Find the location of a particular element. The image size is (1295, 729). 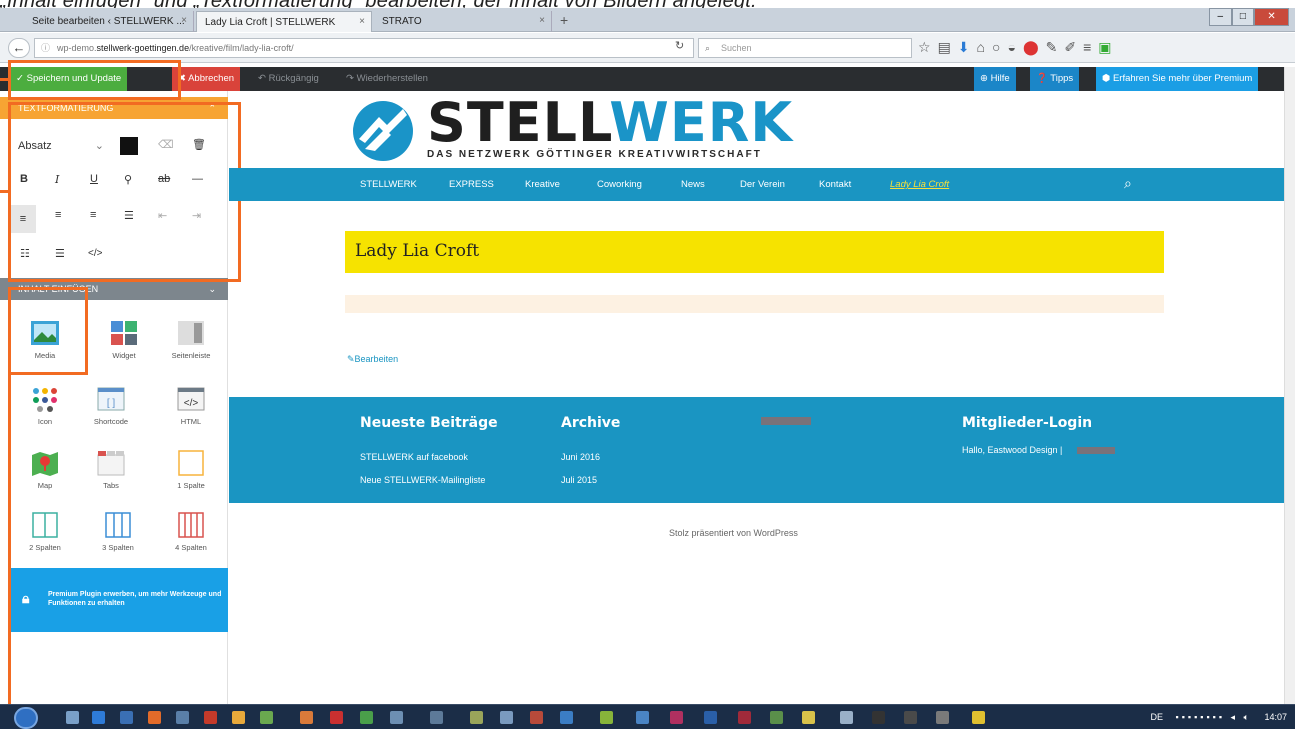

undo-button: ↶ Rückgängig is located at coordinates (288, 79).